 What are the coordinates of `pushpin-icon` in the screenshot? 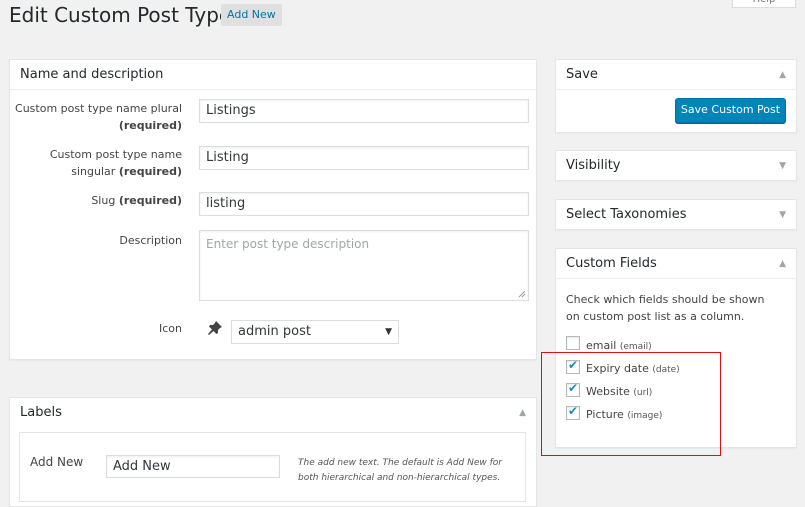 It's located at (215, 328).